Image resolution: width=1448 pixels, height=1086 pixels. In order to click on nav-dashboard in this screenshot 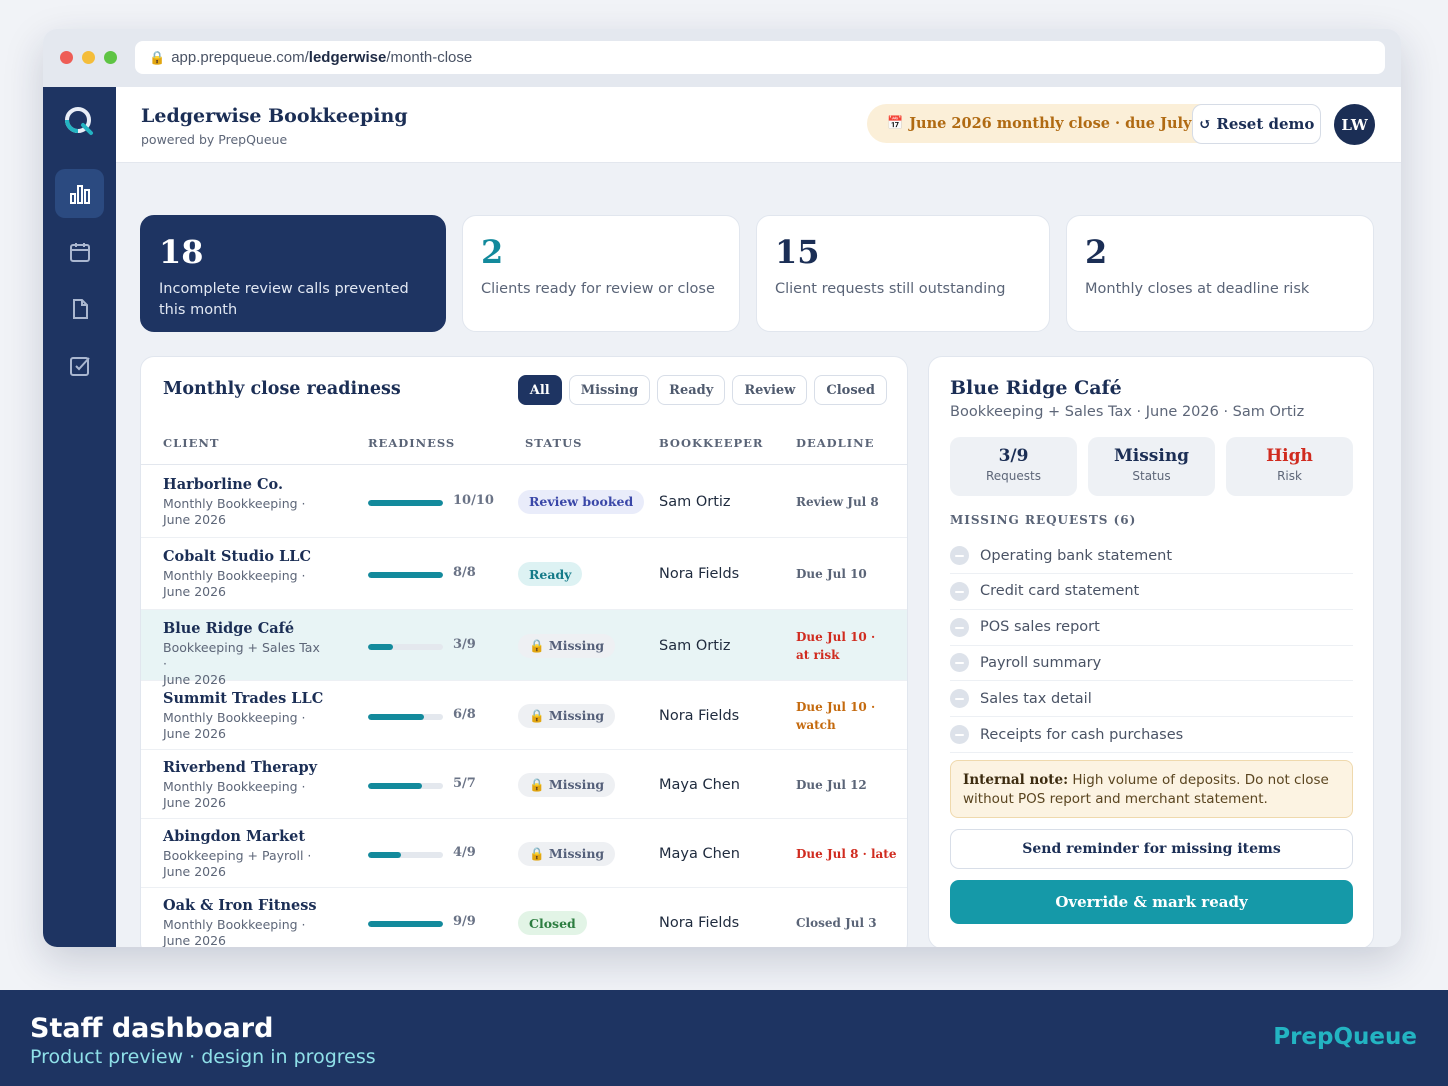, I will do `click(79, 193)`.